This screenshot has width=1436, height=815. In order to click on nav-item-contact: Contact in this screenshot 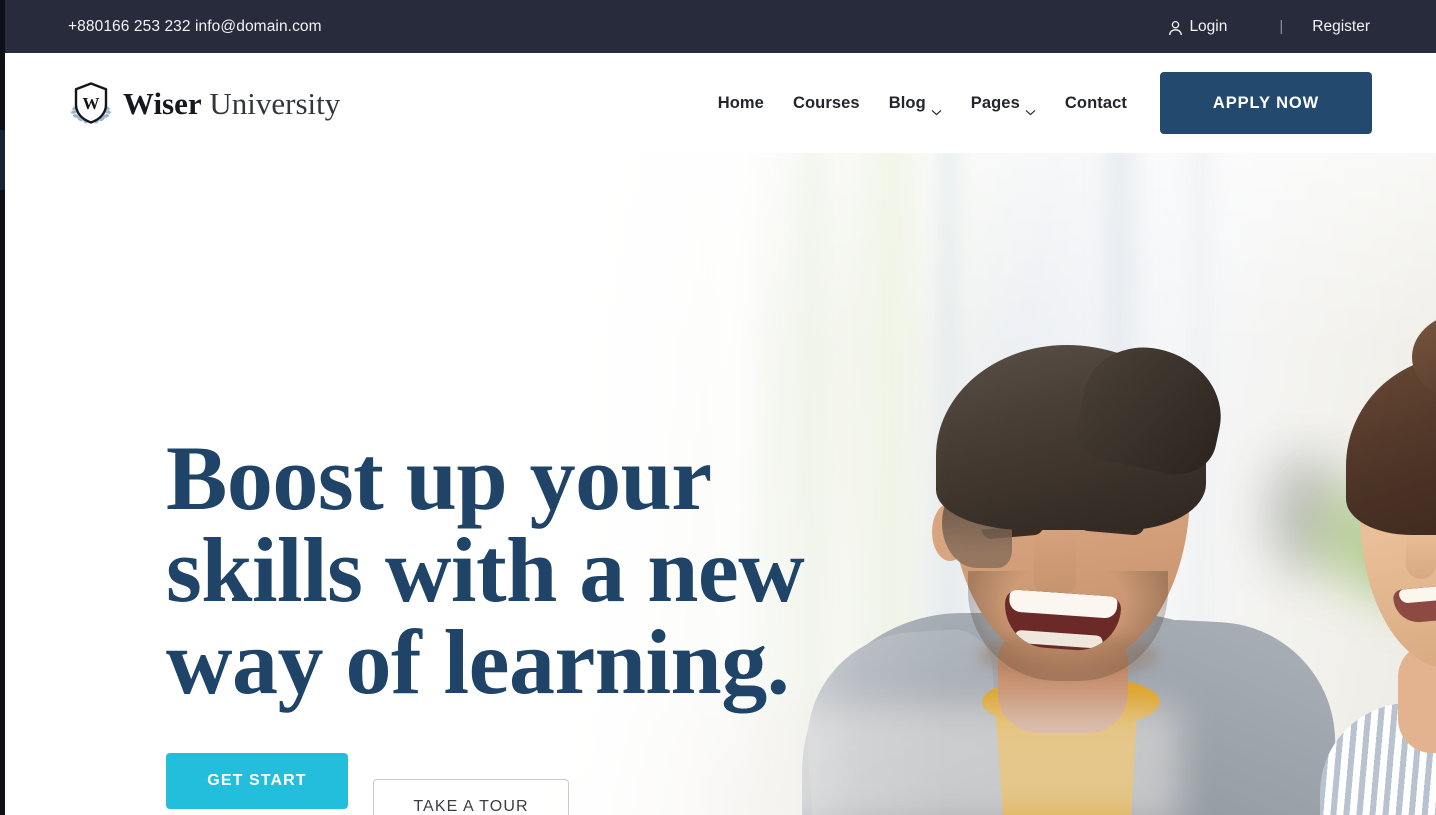, I will do `click(1096, 103)`.